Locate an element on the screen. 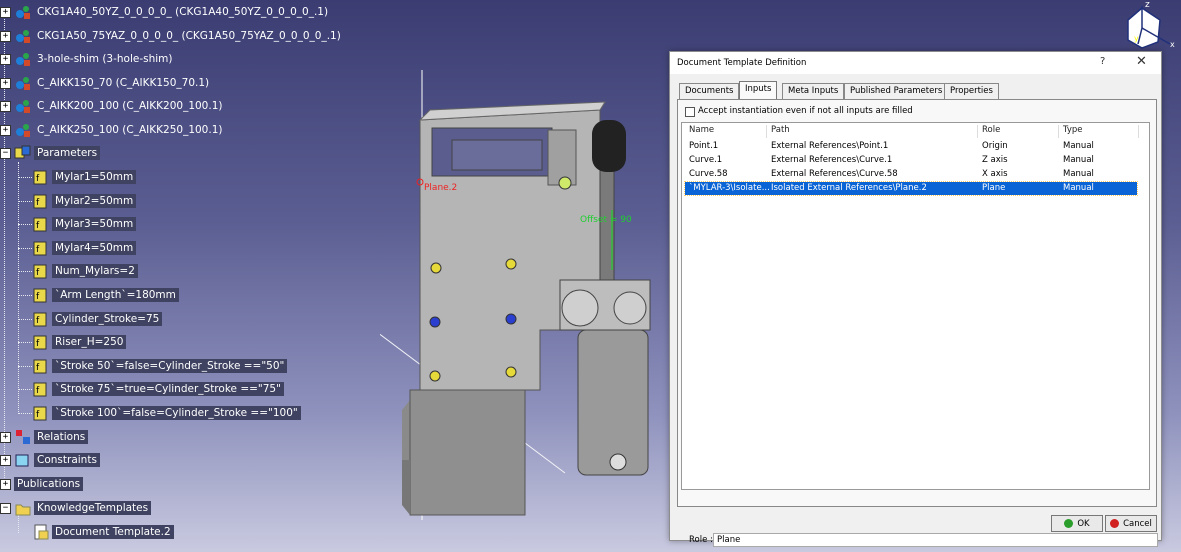  compass-y-label: y is located at coordinates (1136, 38).